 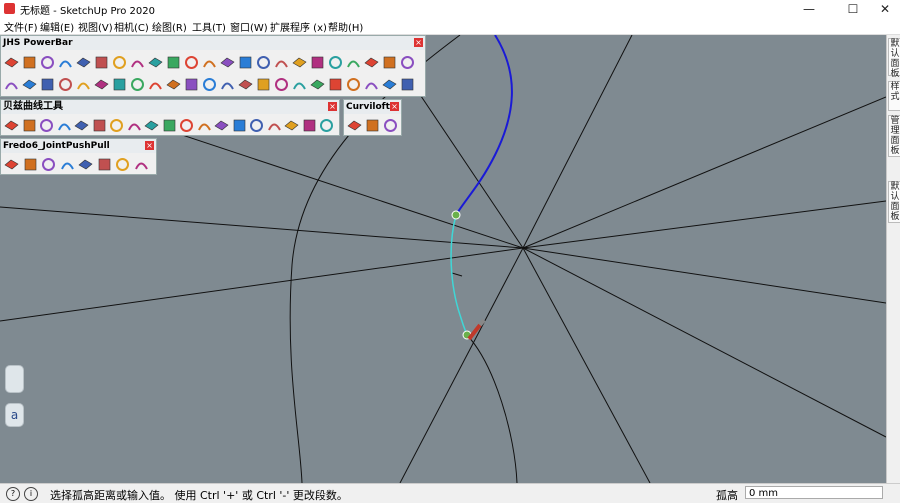 I want to click on close-button: ✕, so click(x=883, y=9).